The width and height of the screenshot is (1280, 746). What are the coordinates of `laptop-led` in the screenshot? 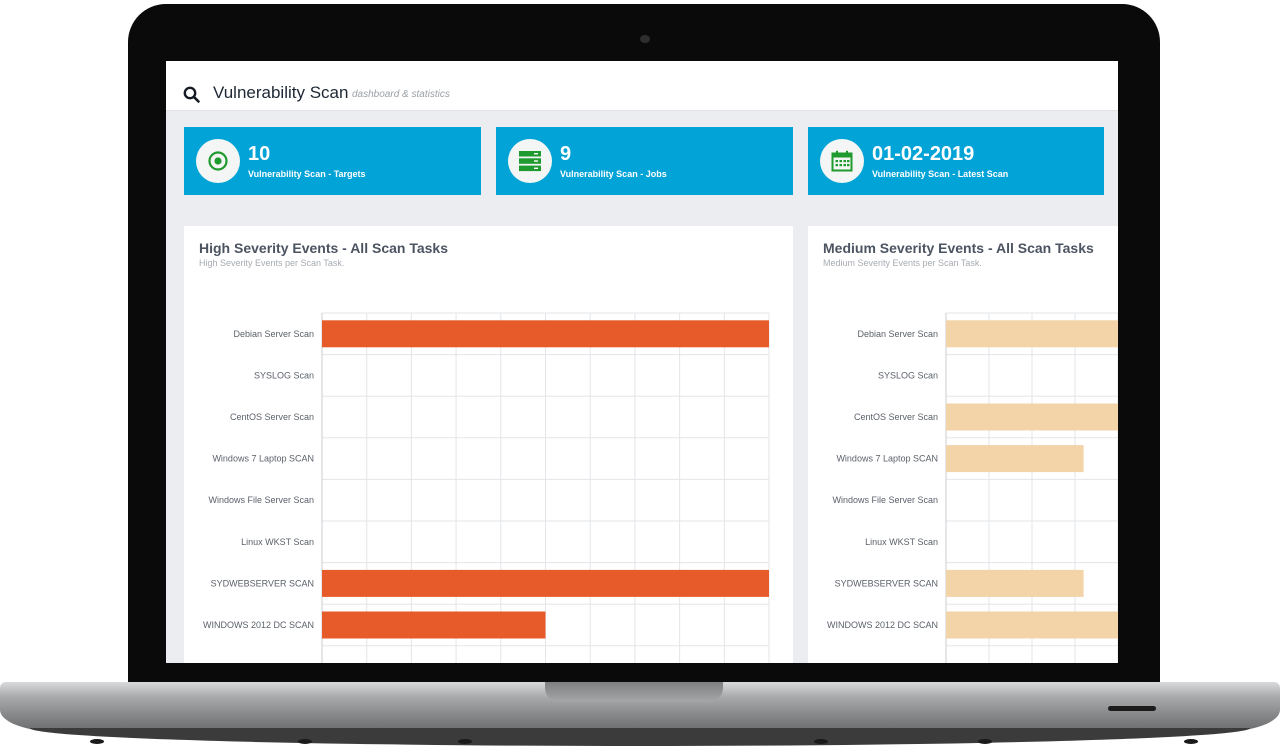 It's located at (1132, 708).